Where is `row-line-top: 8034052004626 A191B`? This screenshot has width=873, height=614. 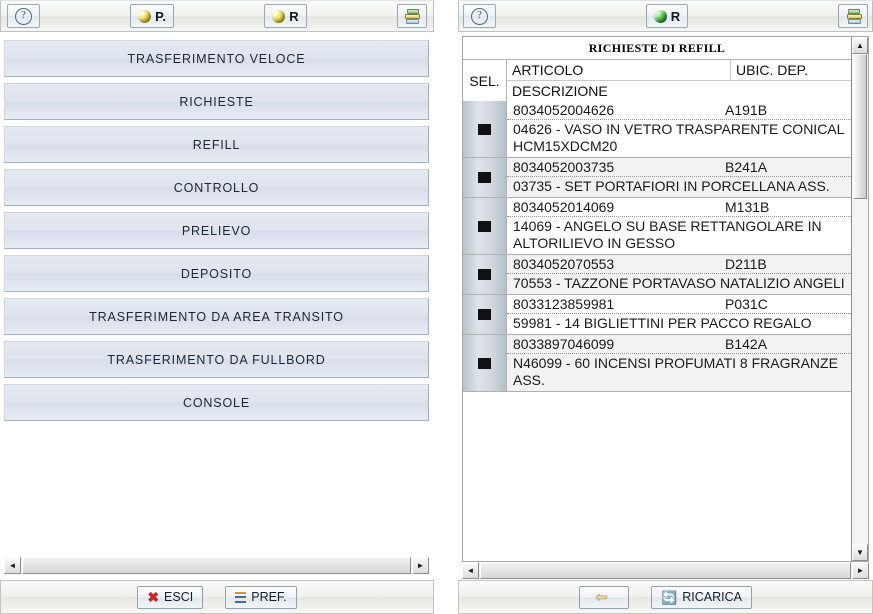
row-line-top: 8034052004626 A191B is located at coordinates (679, 110).